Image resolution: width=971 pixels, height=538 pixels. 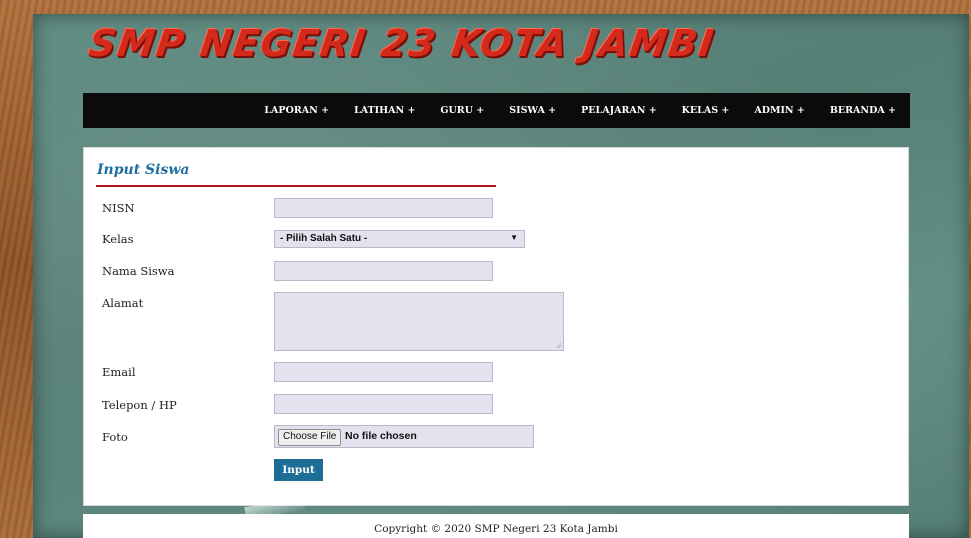 What do you see at coordinates (462, 110) in the screenshot?
I see `nav-item-guru: GURU +` at bounding box center [462, 110].